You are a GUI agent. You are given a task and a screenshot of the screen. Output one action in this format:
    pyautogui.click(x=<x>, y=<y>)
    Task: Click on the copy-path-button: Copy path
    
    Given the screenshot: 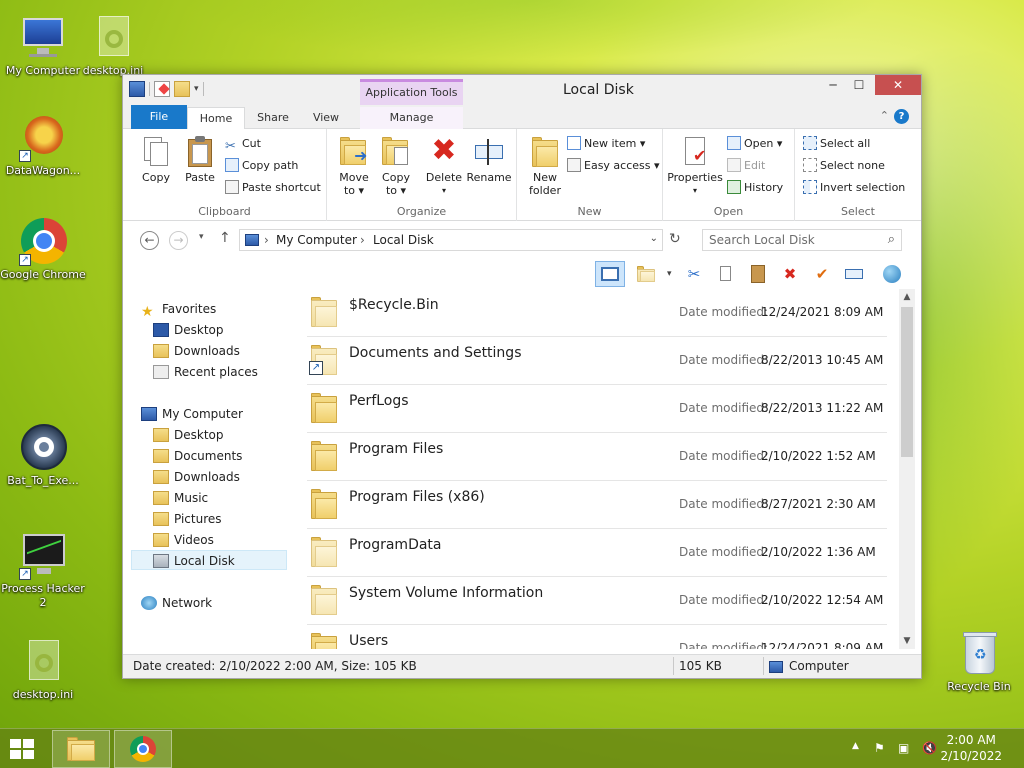 What is the action you would take?
    pyautogui.click(x=261, y=166)
    